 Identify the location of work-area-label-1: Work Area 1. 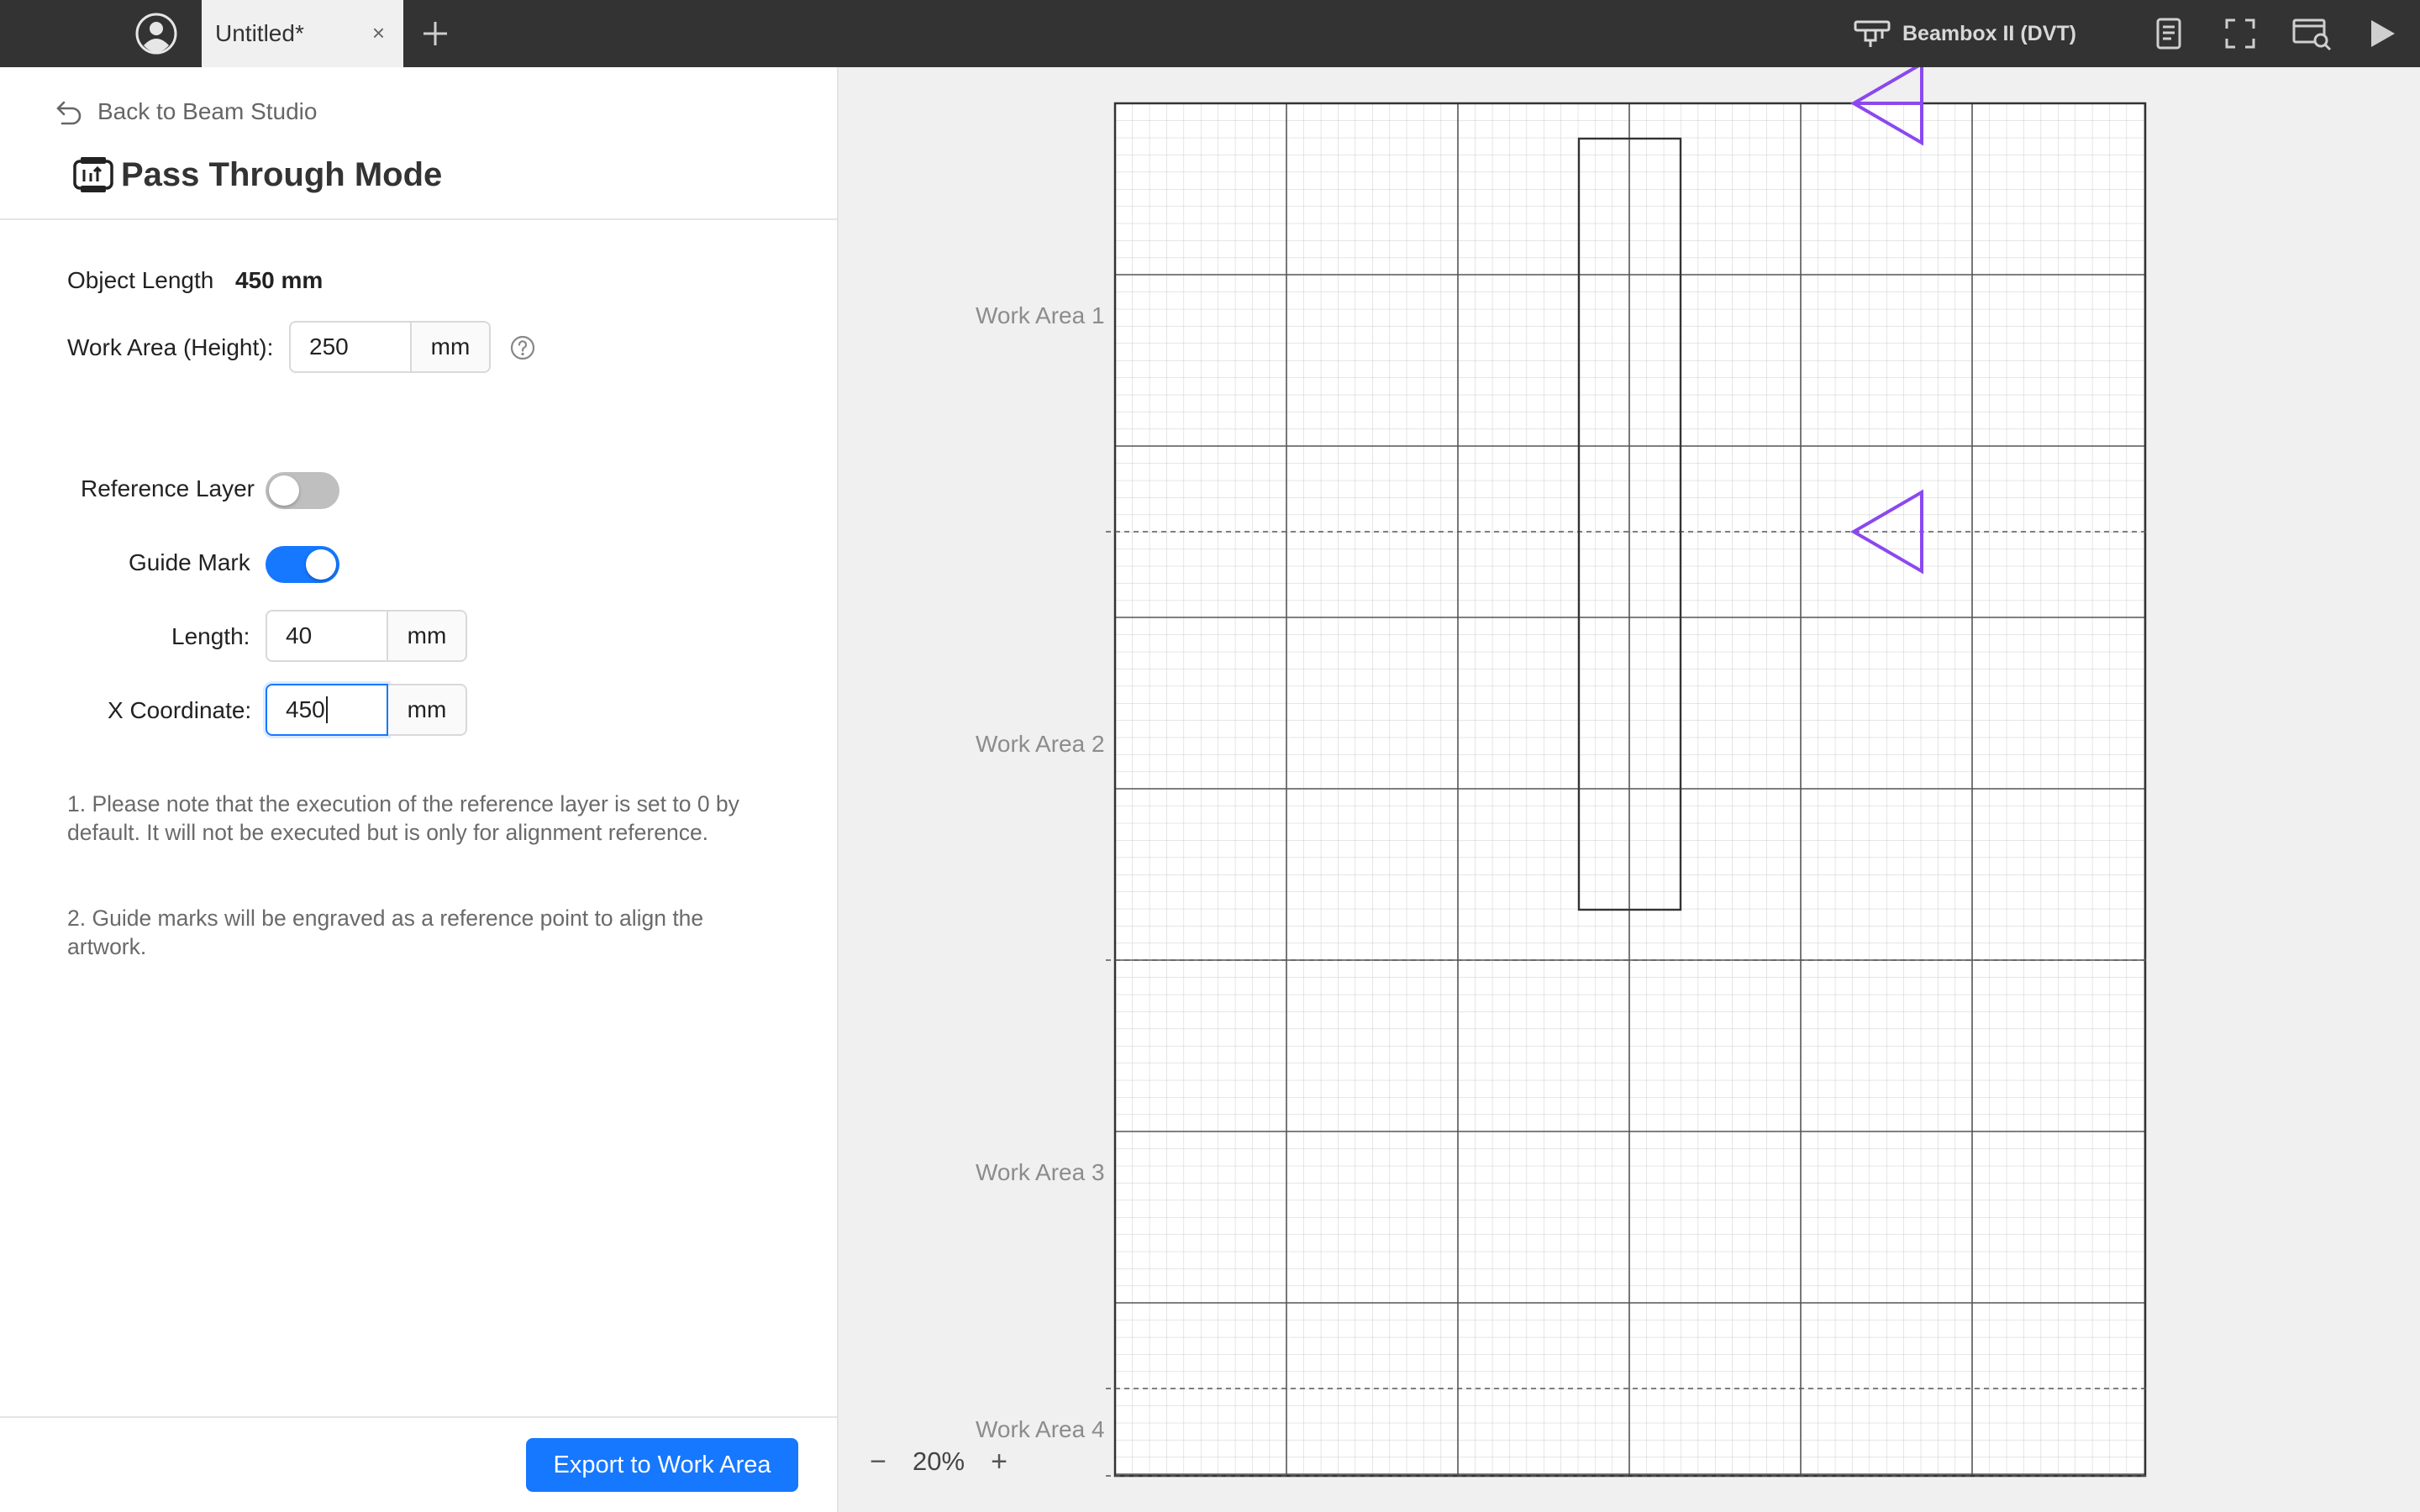
(1041, 315).